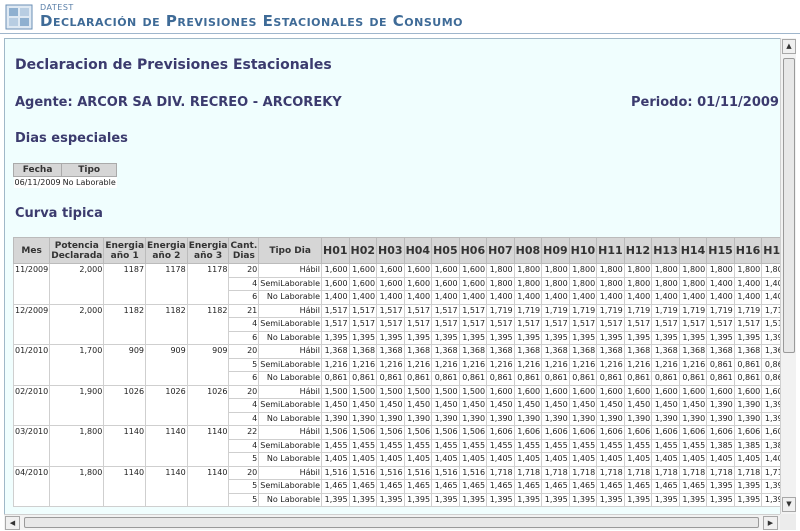 This screenshot has width=800, height=531. I want to click on header-divider, so click(400, 33).